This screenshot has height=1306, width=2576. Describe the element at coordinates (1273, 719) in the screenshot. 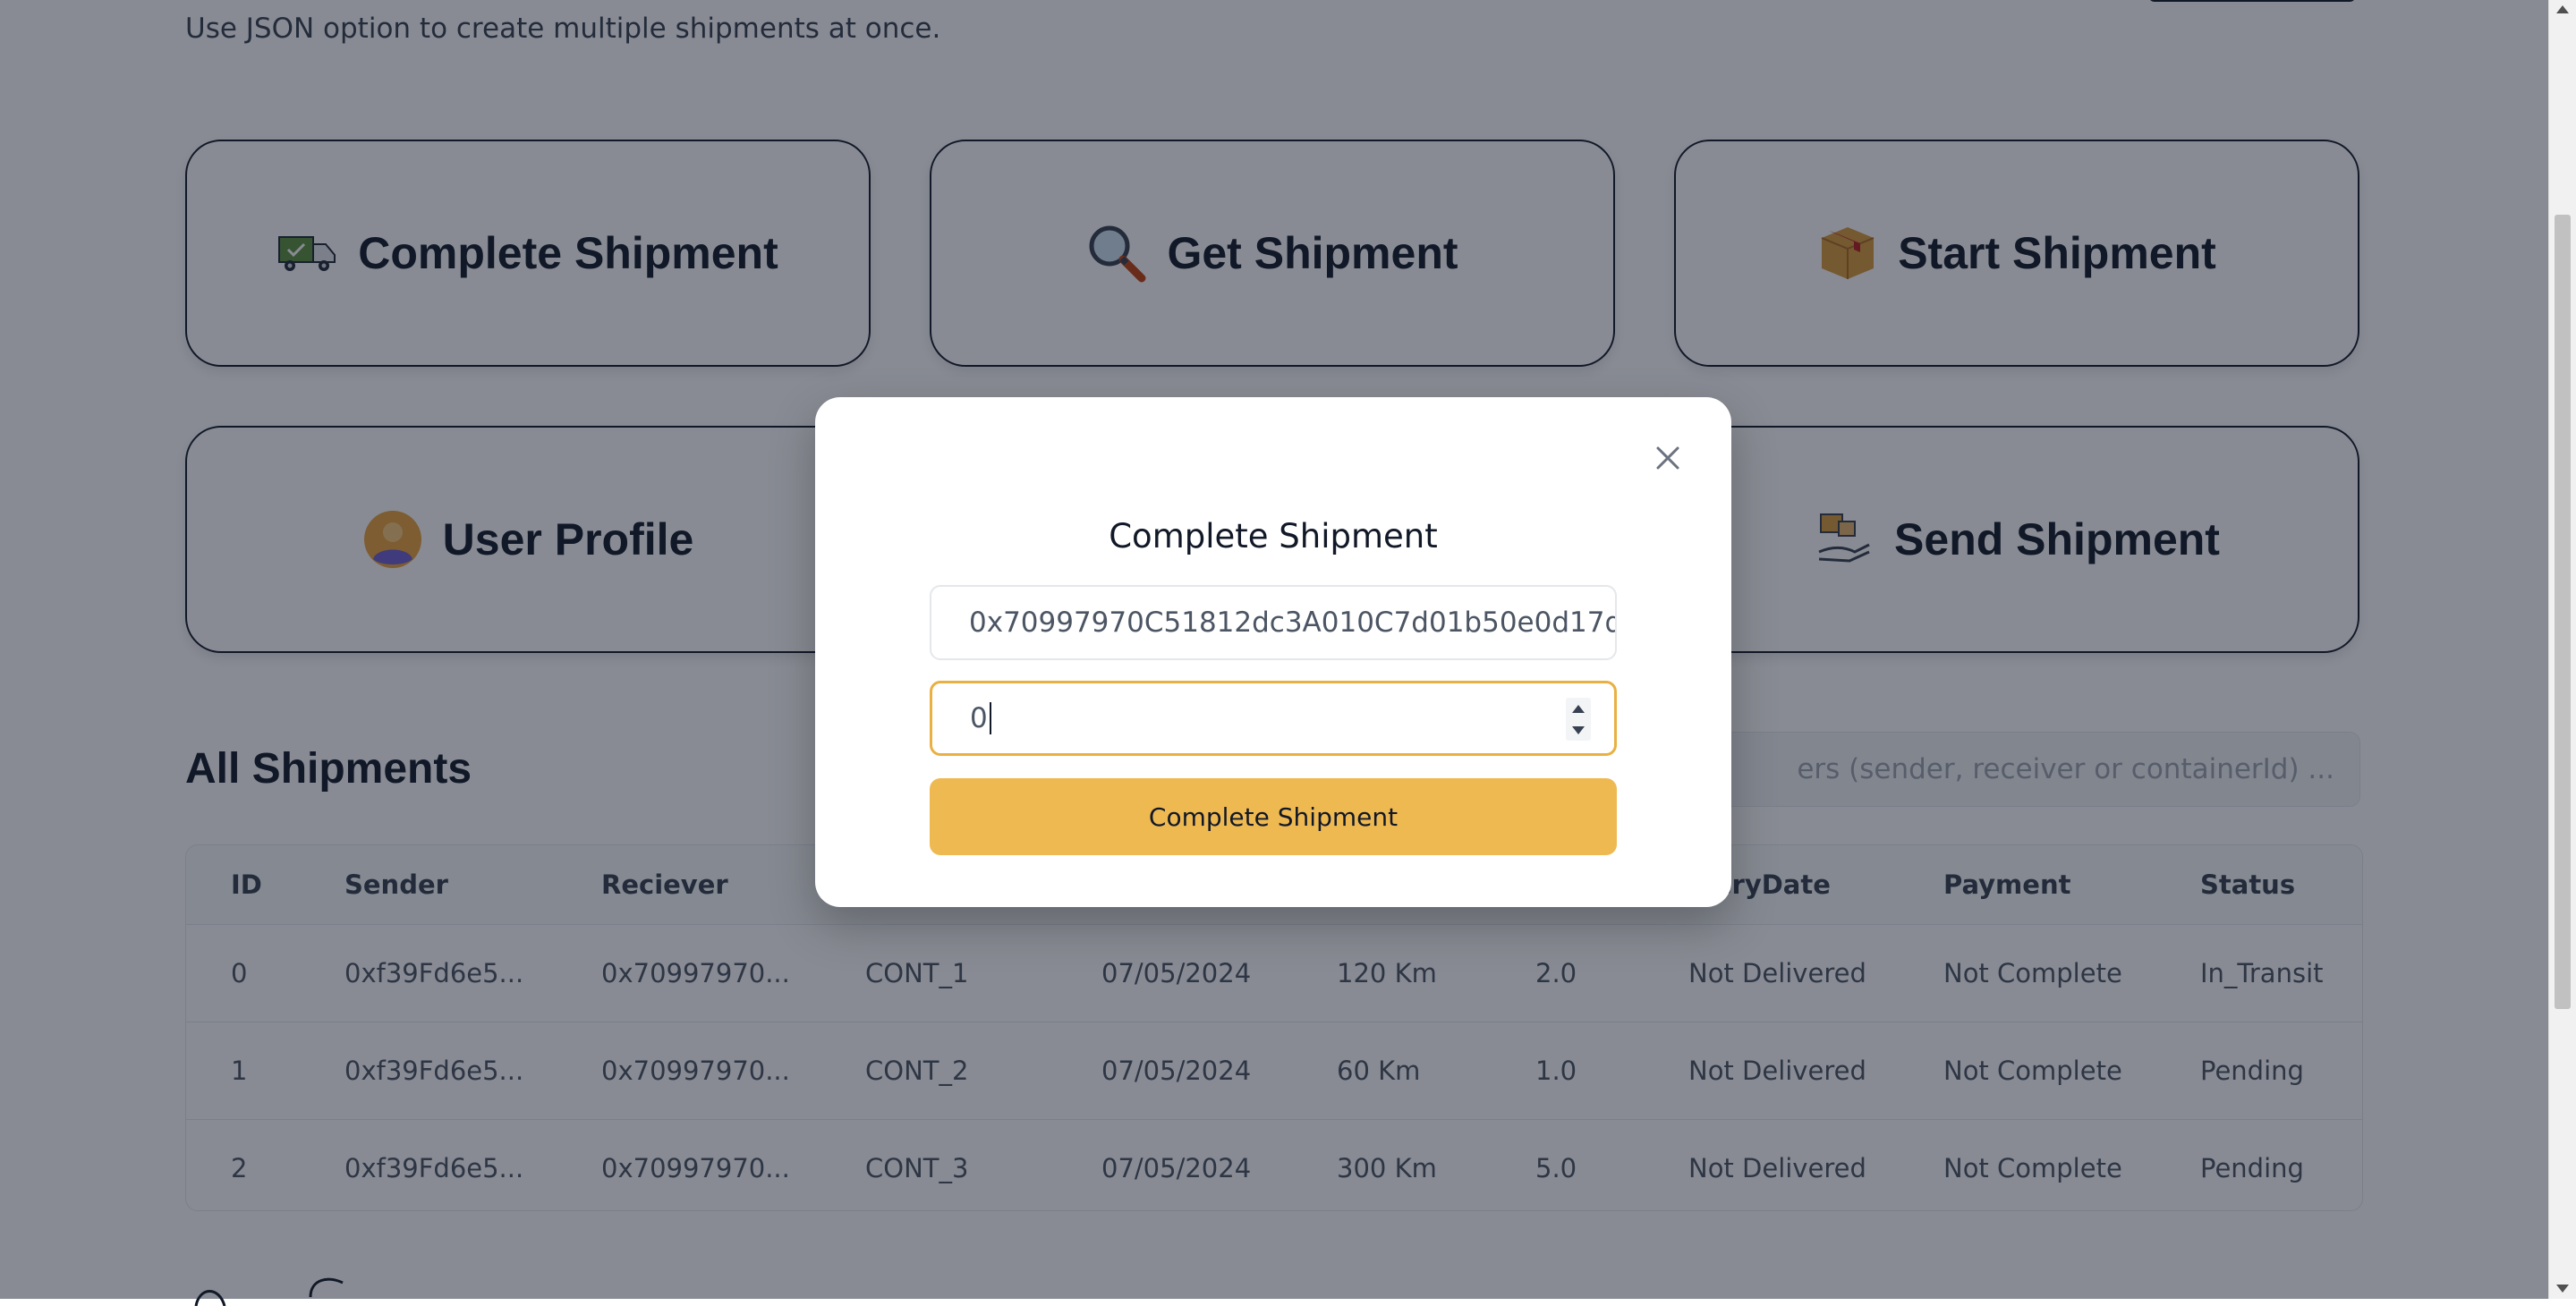

I see `shipment-index-input: 0` at that location.